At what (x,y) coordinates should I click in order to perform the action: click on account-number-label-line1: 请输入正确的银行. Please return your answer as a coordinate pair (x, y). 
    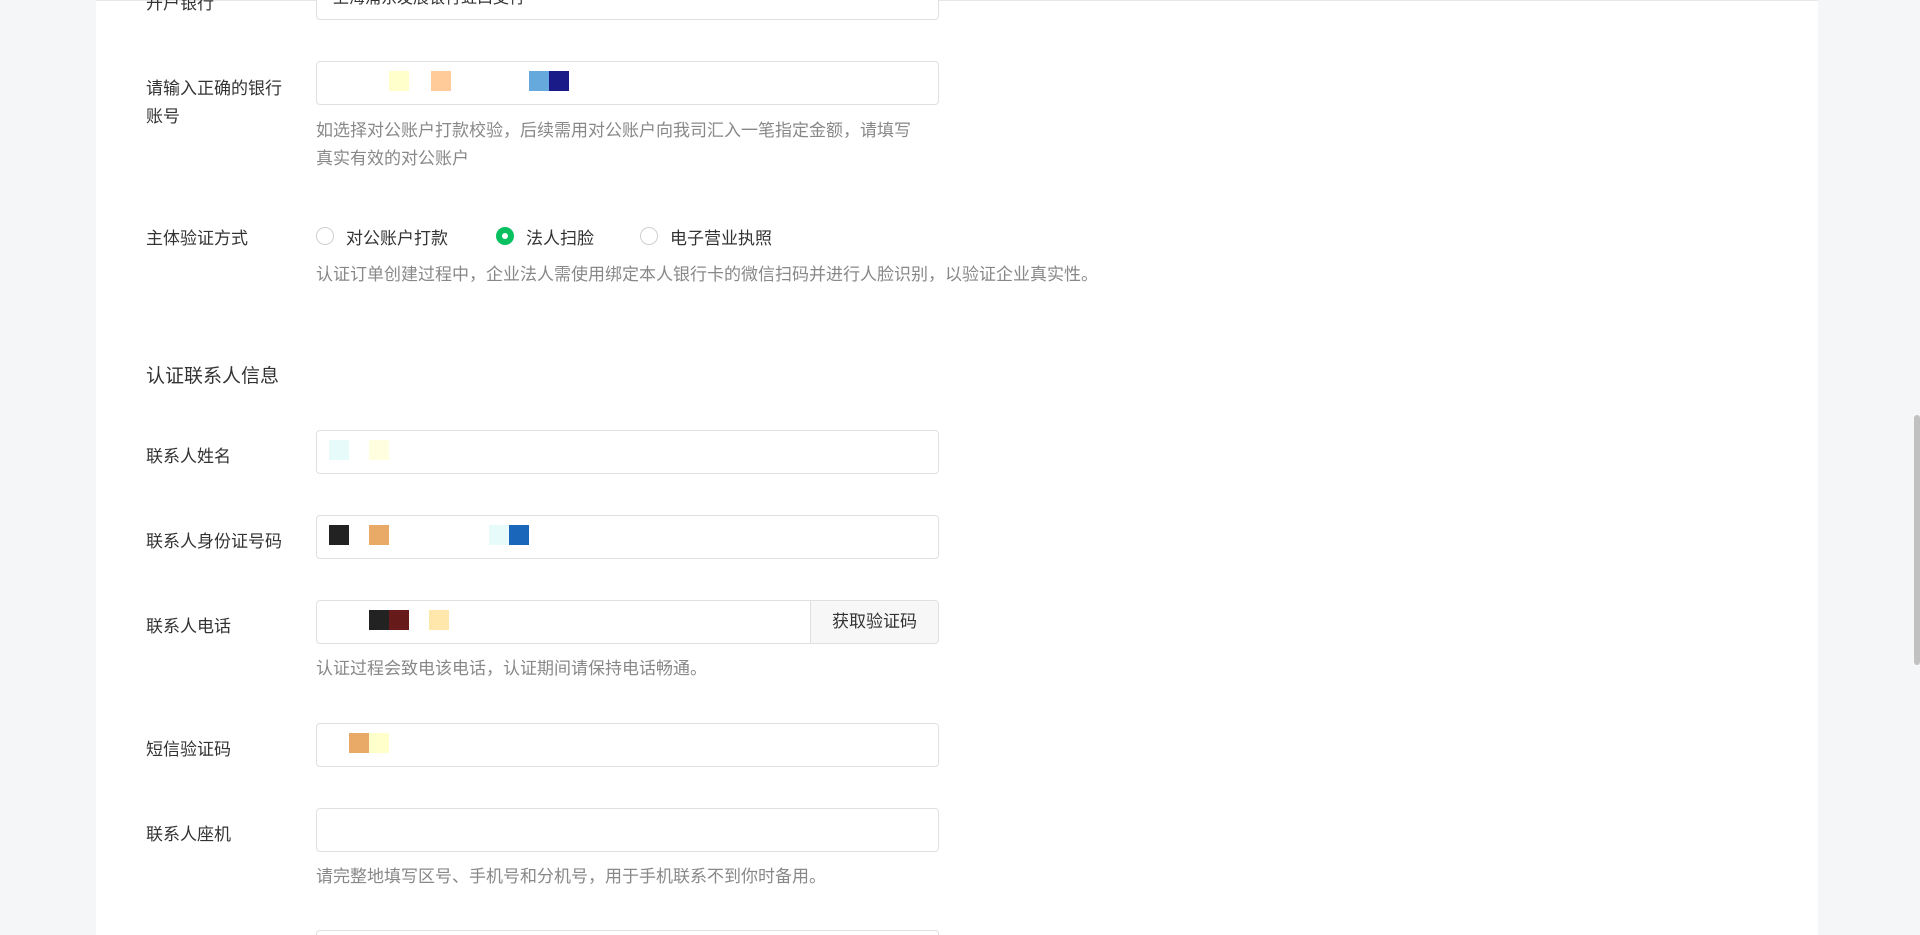
    Looking at the image, I should click on (214, 89).